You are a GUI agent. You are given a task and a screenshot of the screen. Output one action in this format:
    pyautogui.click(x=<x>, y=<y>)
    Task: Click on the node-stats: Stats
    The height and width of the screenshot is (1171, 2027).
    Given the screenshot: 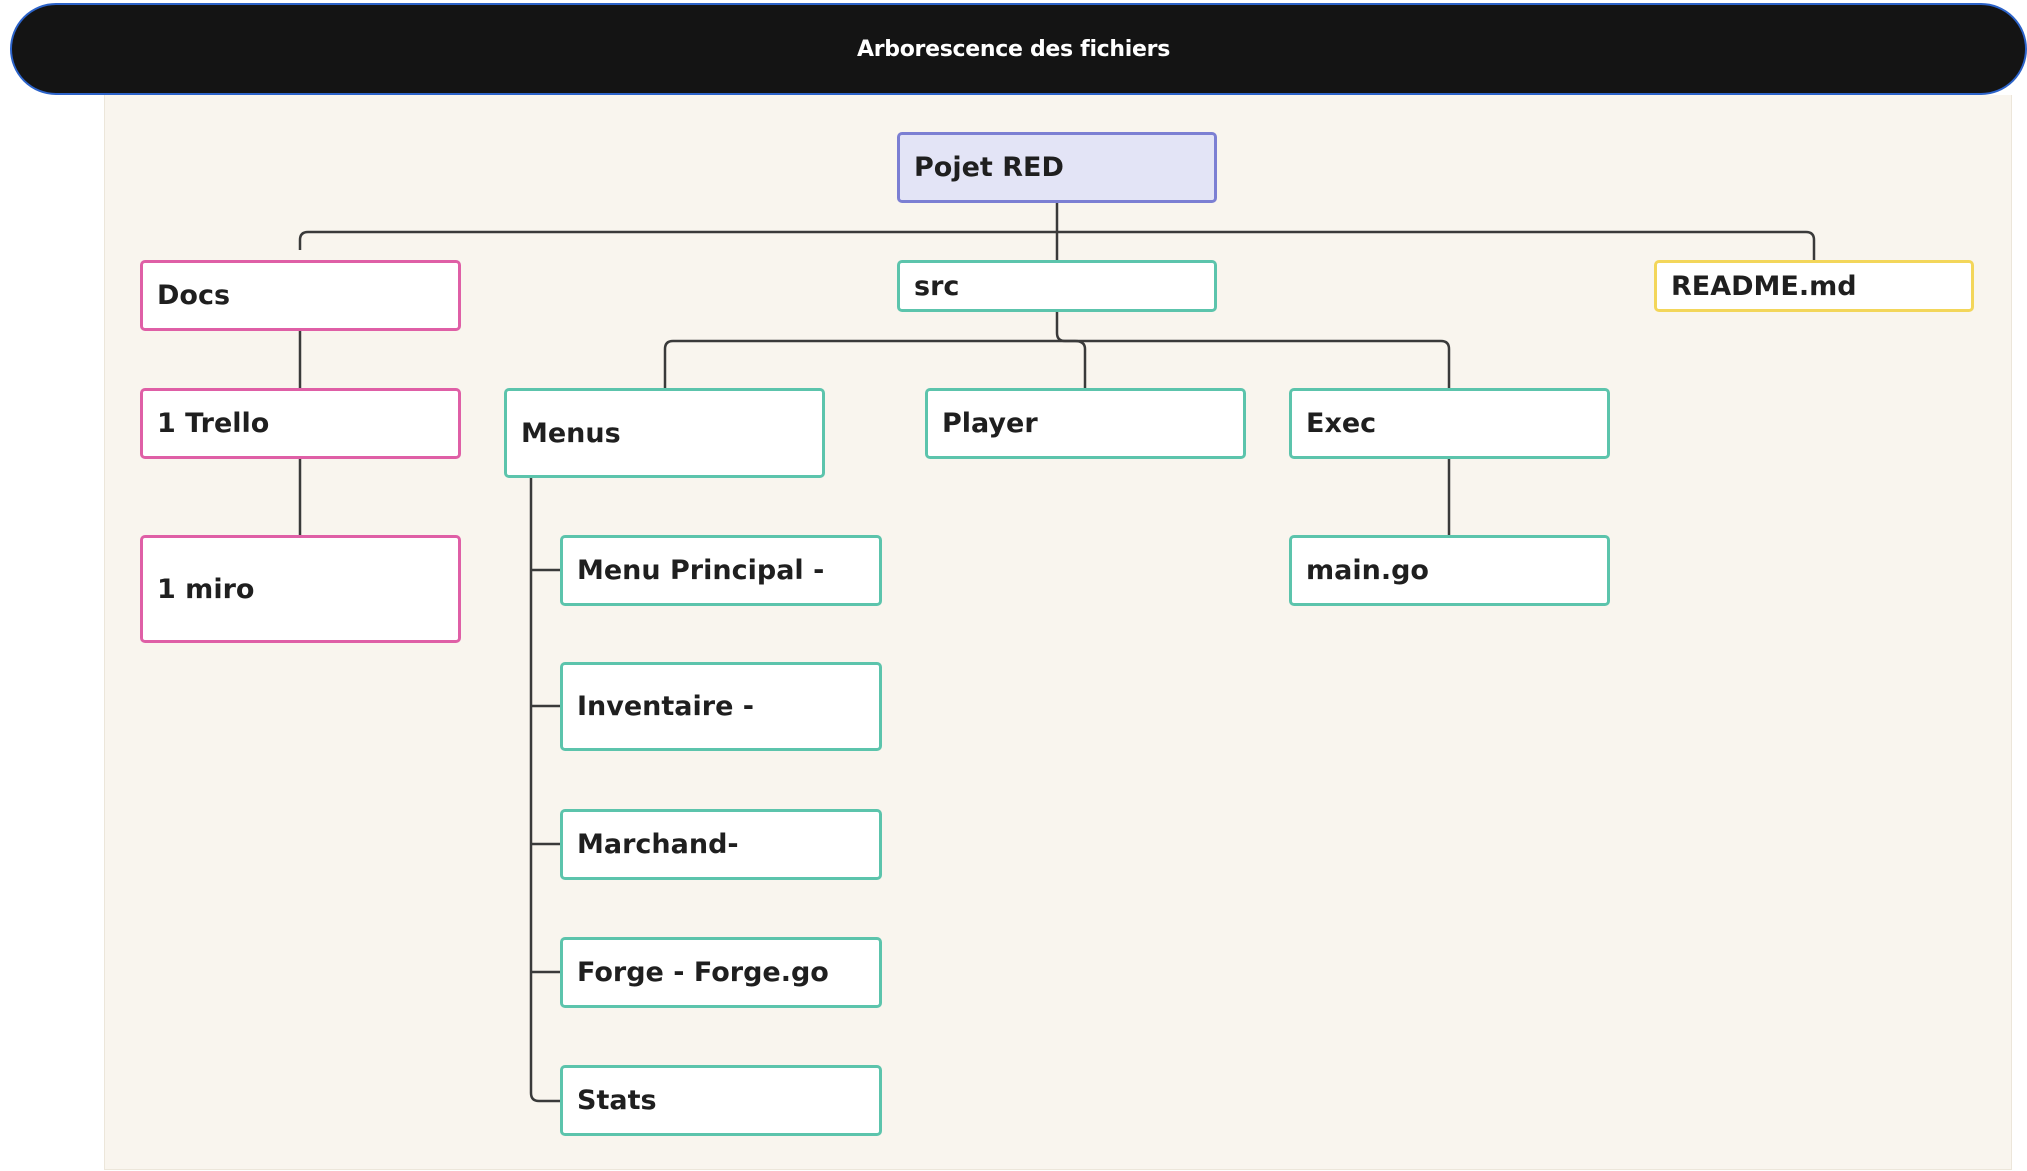 What is the action you would take?
    pyautogui.click(x=721, y=1100)
    